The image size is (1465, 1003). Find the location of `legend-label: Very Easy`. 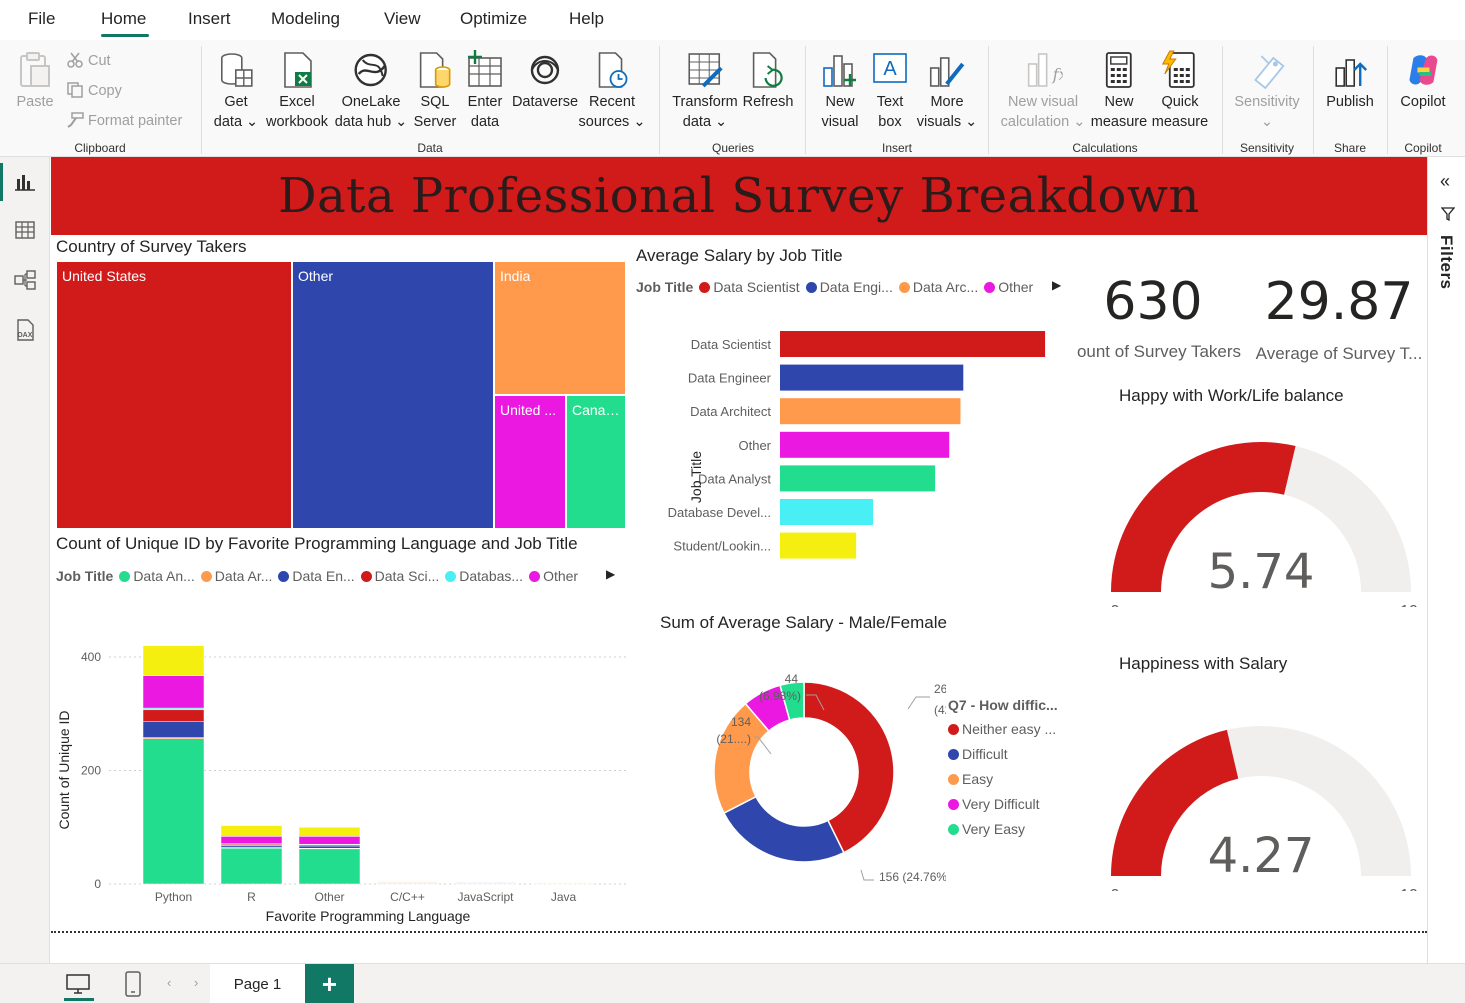

legend-label: Very Easy is located at coordinates (994, 829).